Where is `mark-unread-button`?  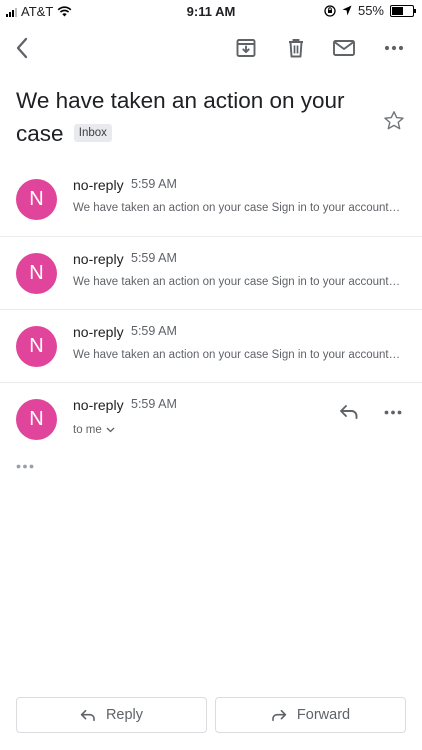 mark-unread-button is located at coordinates (344, 48).